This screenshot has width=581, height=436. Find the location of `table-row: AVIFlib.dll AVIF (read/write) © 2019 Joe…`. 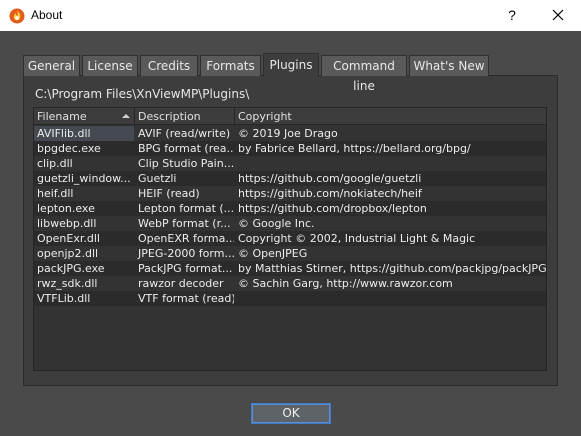

table-row: AVIFlib.dll AVIF (read/write) © 2019 Joe… is located at coordinates (290, 133).